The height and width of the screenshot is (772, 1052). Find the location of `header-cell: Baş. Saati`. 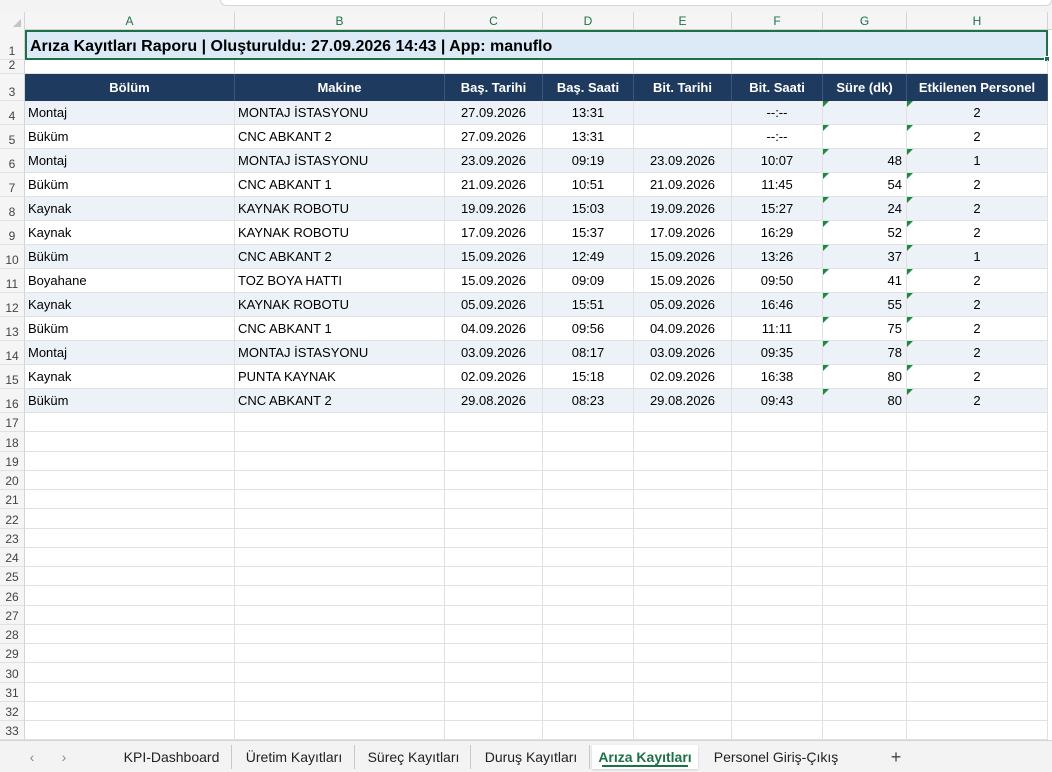

header-cell: Baş. Saati is located at coordinates (588, 87).